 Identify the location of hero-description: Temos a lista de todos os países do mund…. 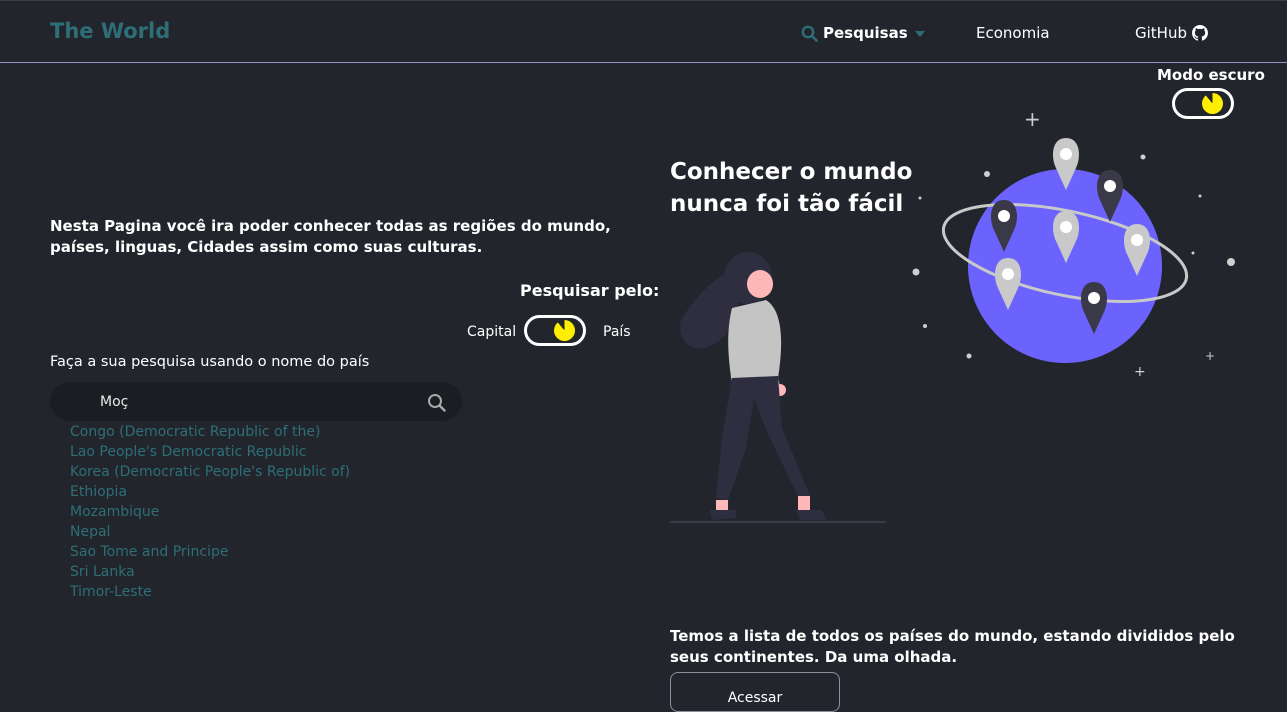
(952, 646).